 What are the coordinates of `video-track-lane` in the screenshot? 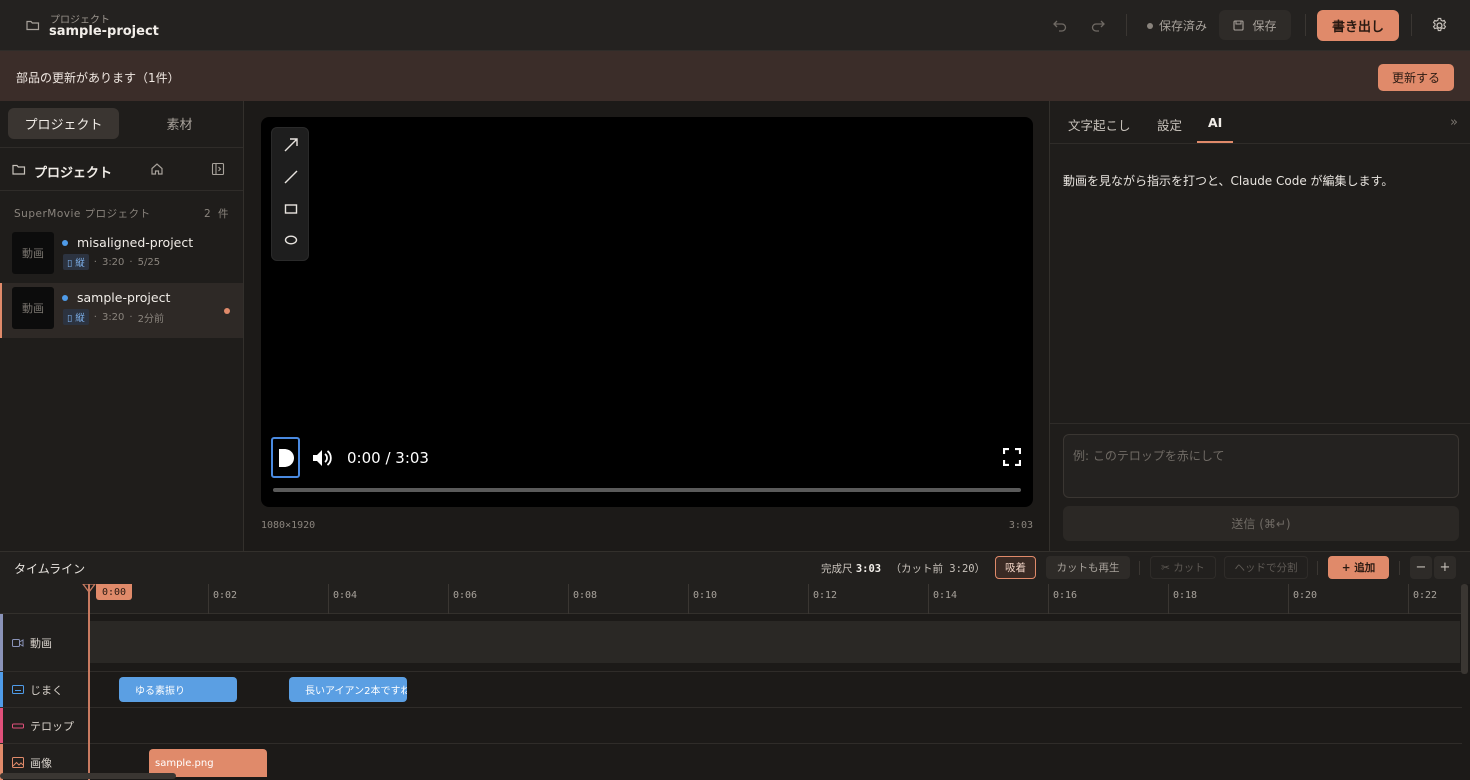 It's located at (774, 642).